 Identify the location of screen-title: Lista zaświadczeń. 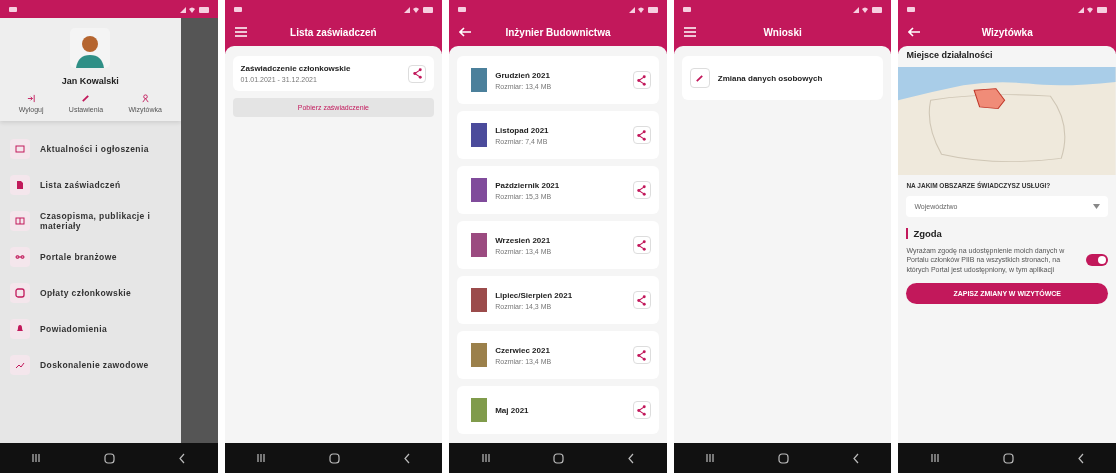
(333, 32).